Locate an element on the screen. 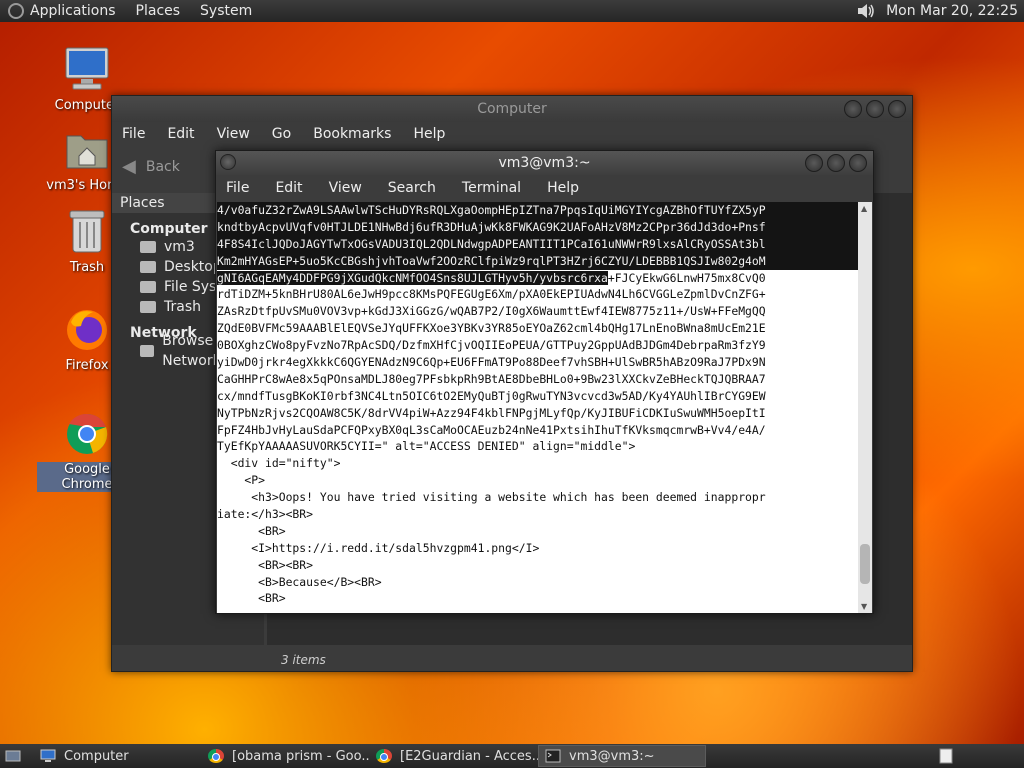  workspace-icon is located at coordinates (946, 756).